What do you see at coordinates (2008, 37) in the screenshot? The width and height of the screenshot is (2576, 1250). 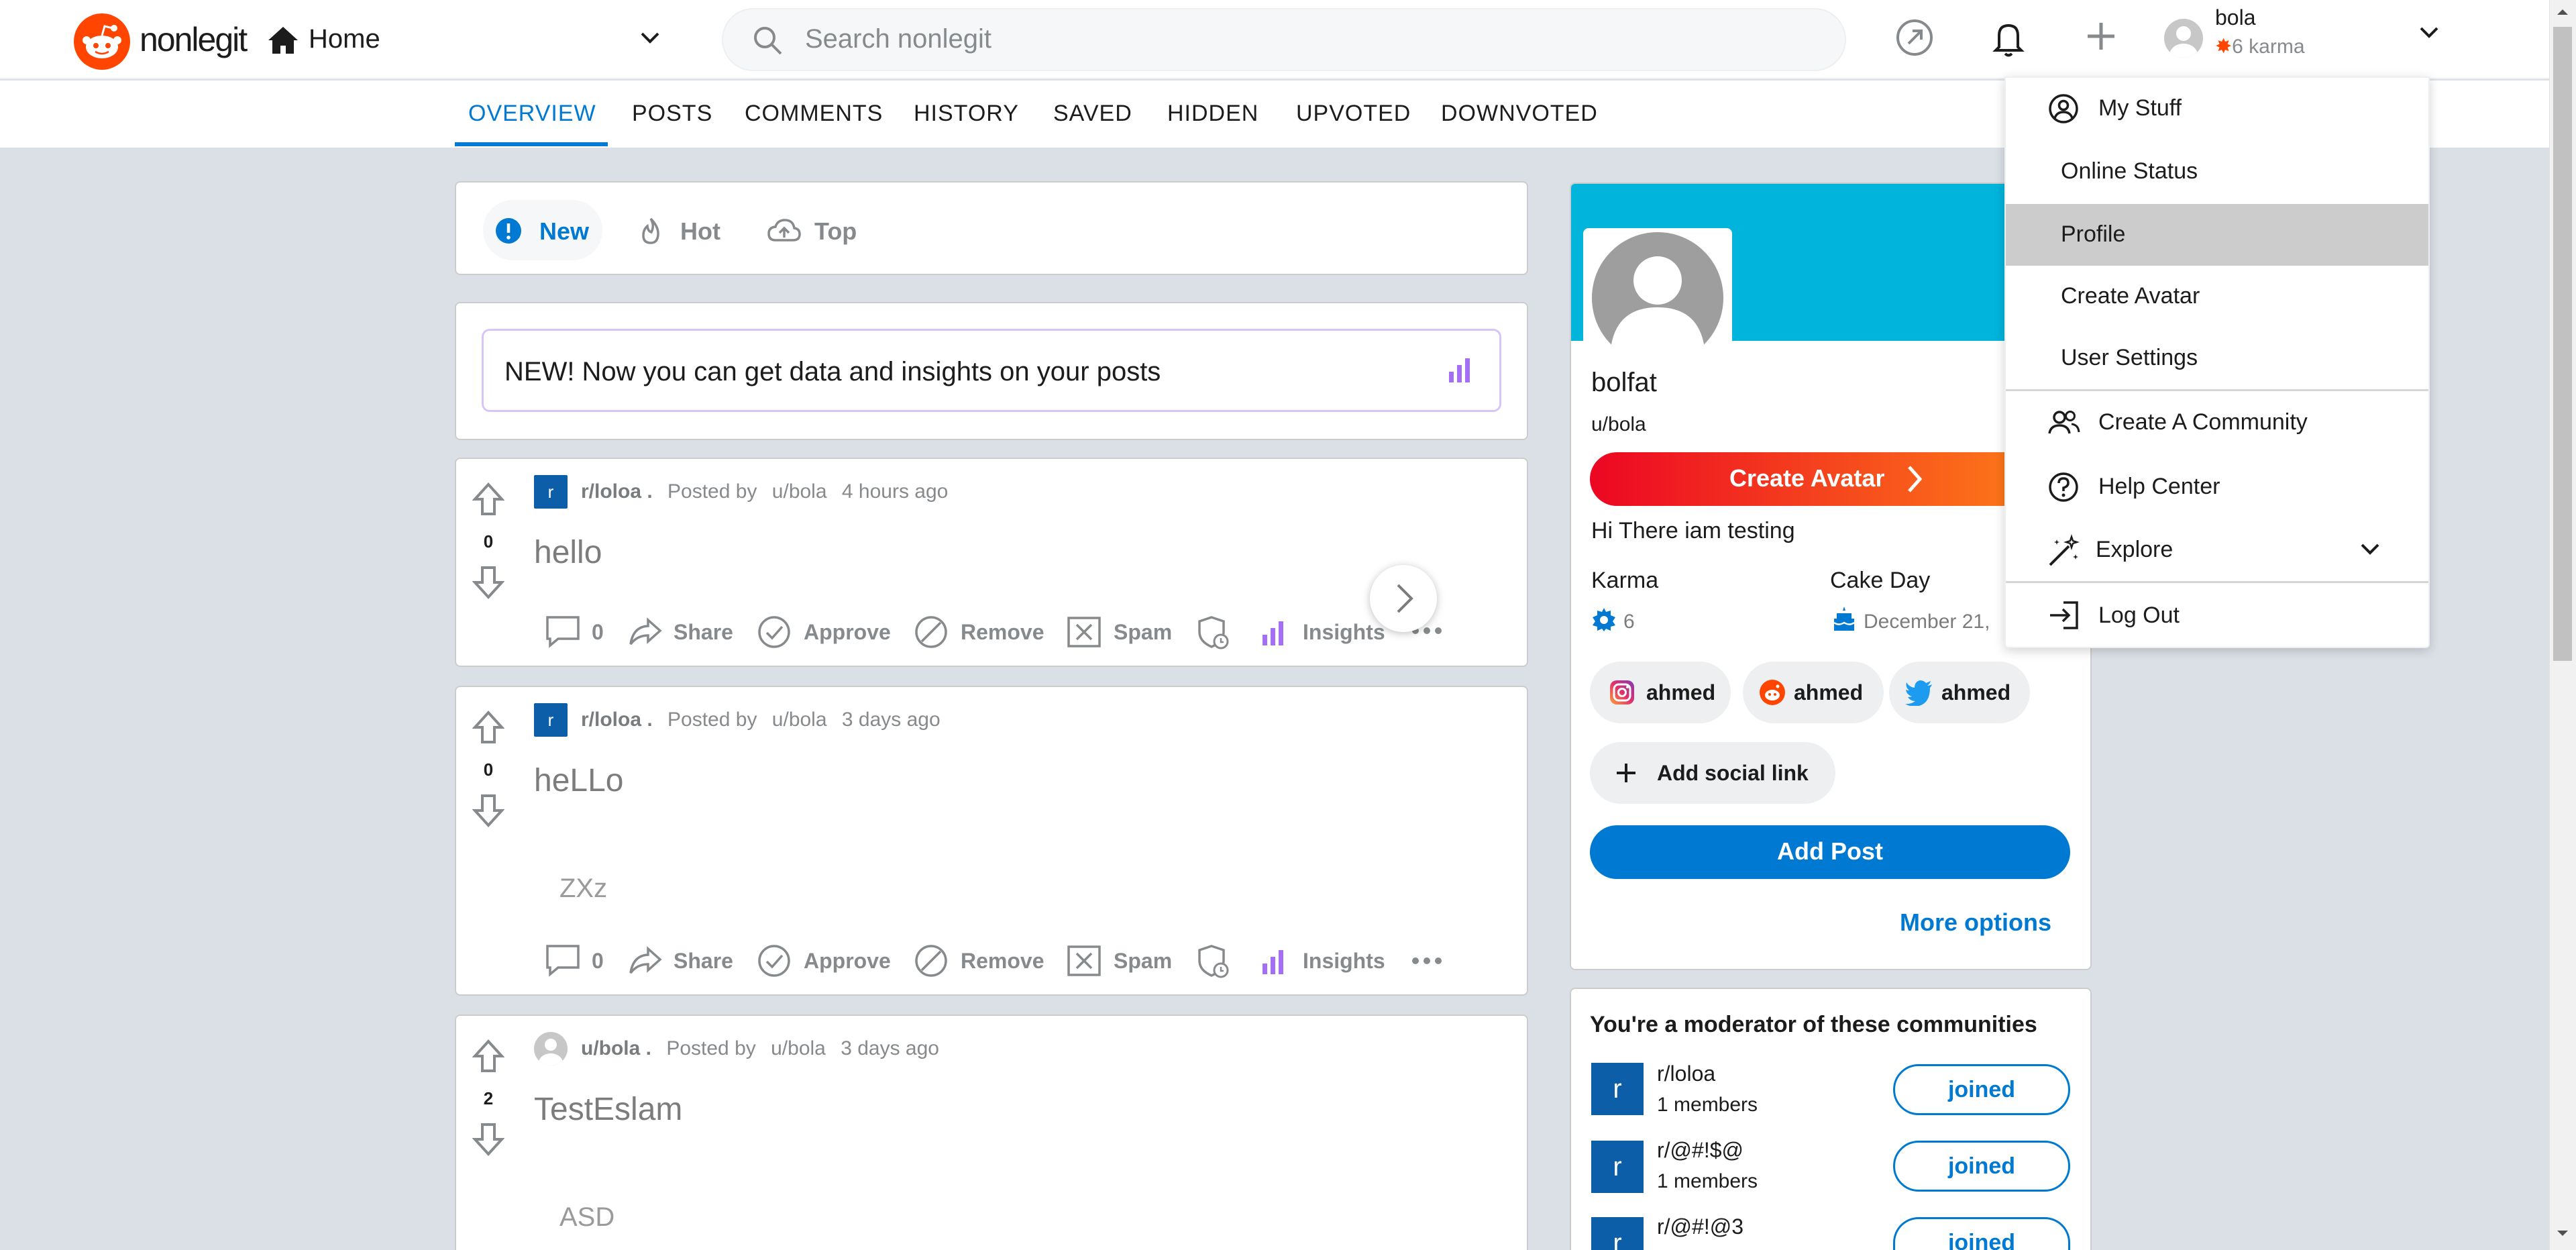 I see `bell-icon` at bounding box center [2008, 37].